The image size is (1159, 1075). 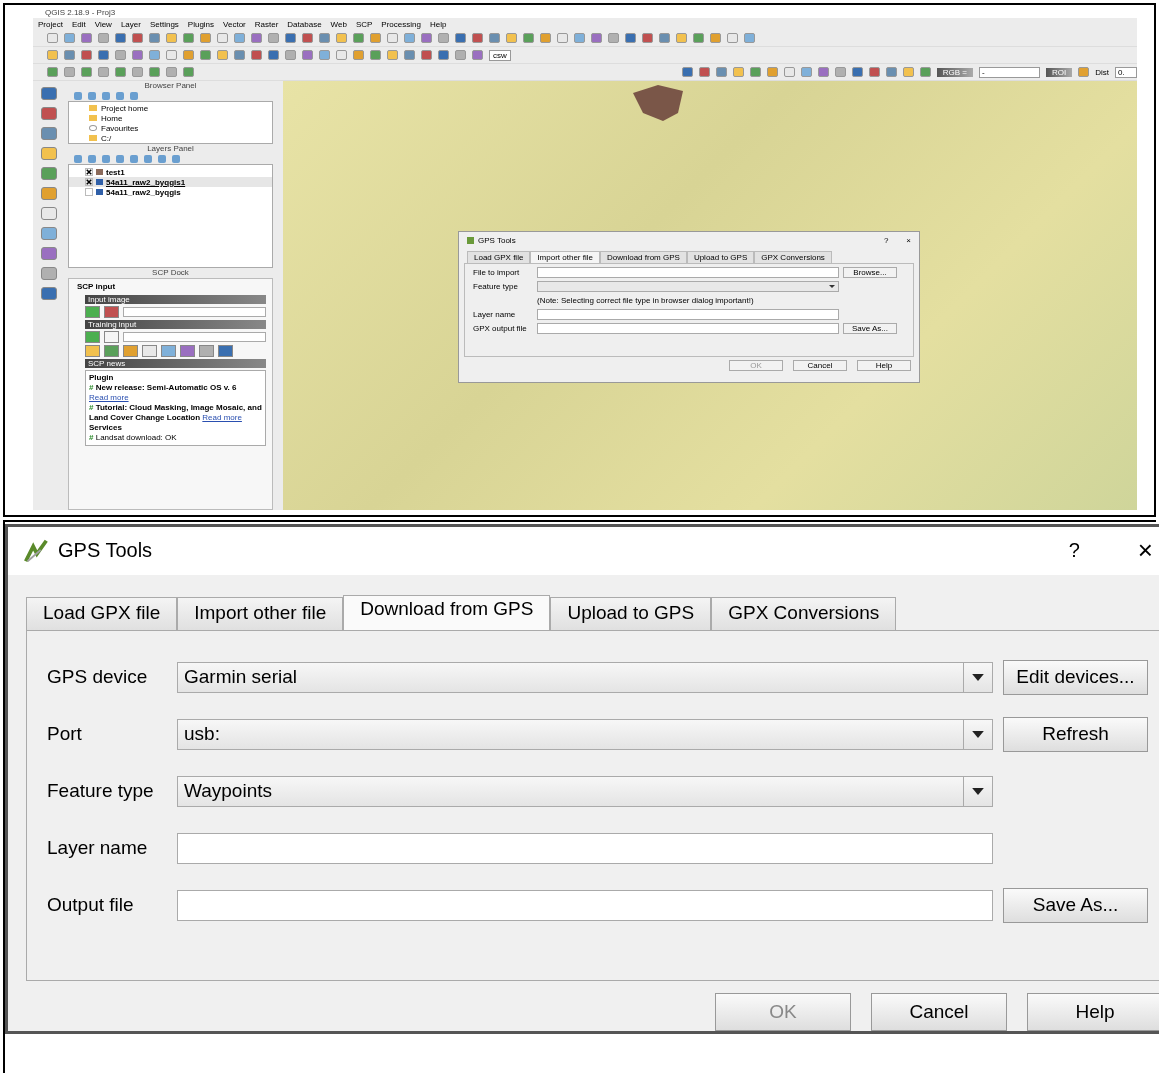 I want to click on scp-tab: SCP input, so click(x=170, y=287).